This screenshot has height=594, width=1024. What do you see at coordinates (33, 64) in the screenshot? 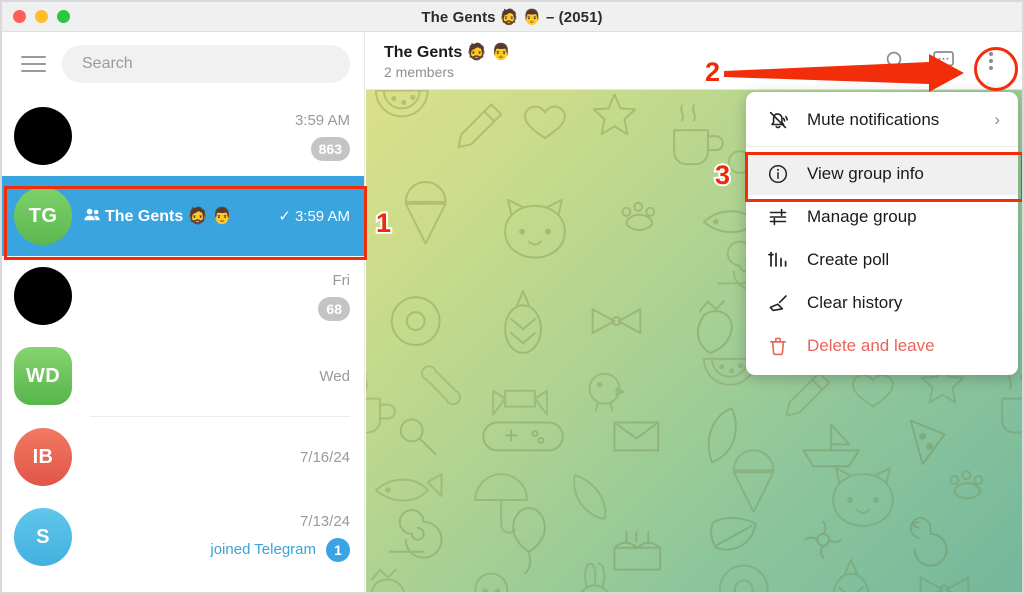
I see `hamburger-icon` at bounding box center [33, 64].